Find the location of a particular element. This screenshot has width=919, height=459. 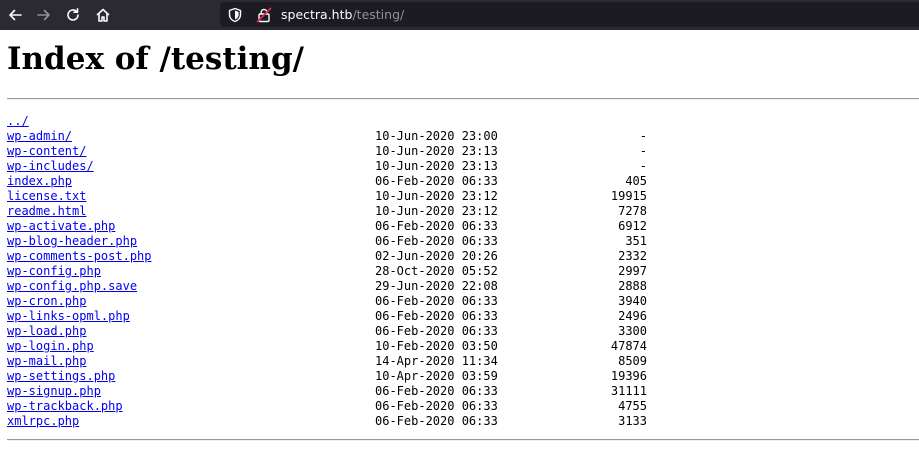

listing-row: wp-blog-header.php 06-Feb-2020 06:33 351 is located at coordinates (327, 241).